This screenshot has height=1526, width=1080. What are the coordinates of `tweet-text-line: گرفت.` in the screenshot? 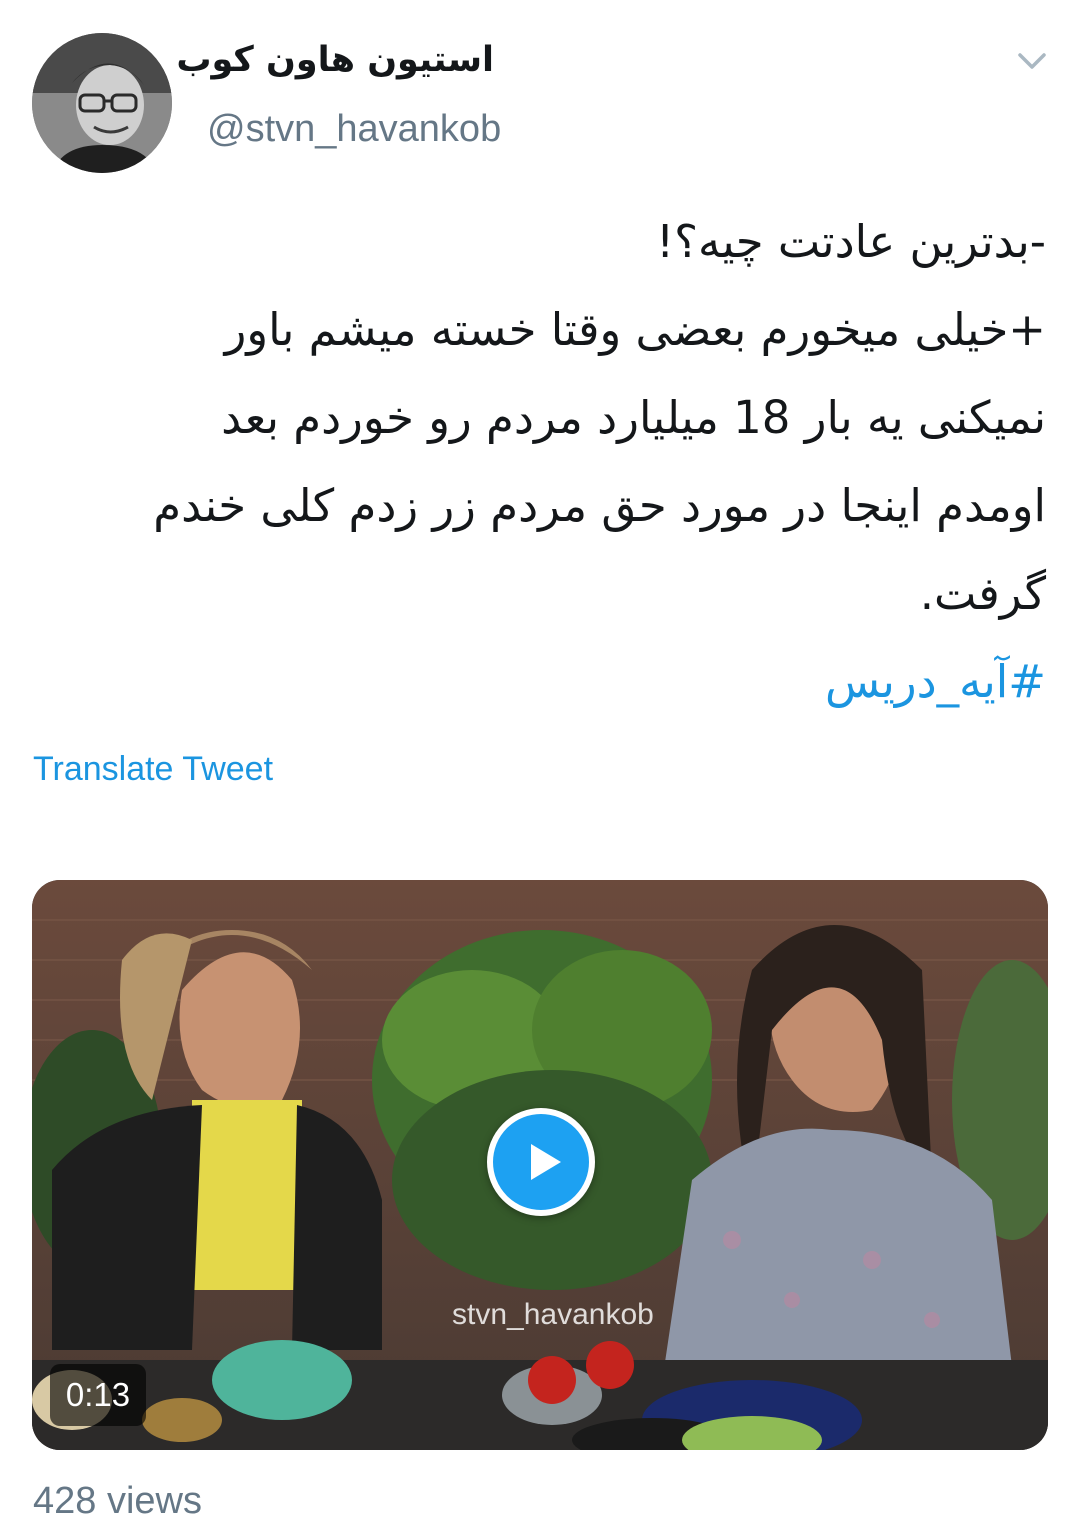 It's located at (982, 593).